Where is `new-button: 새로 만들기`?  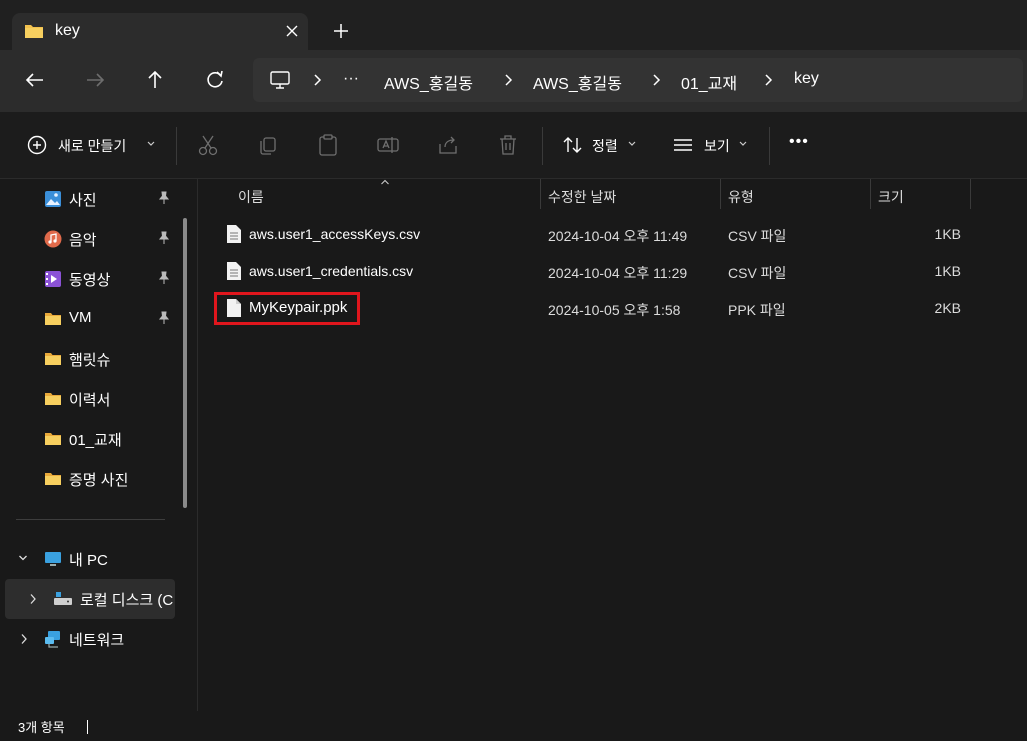
new-button: 새로 만들기 is located at coordinates (90, 145).